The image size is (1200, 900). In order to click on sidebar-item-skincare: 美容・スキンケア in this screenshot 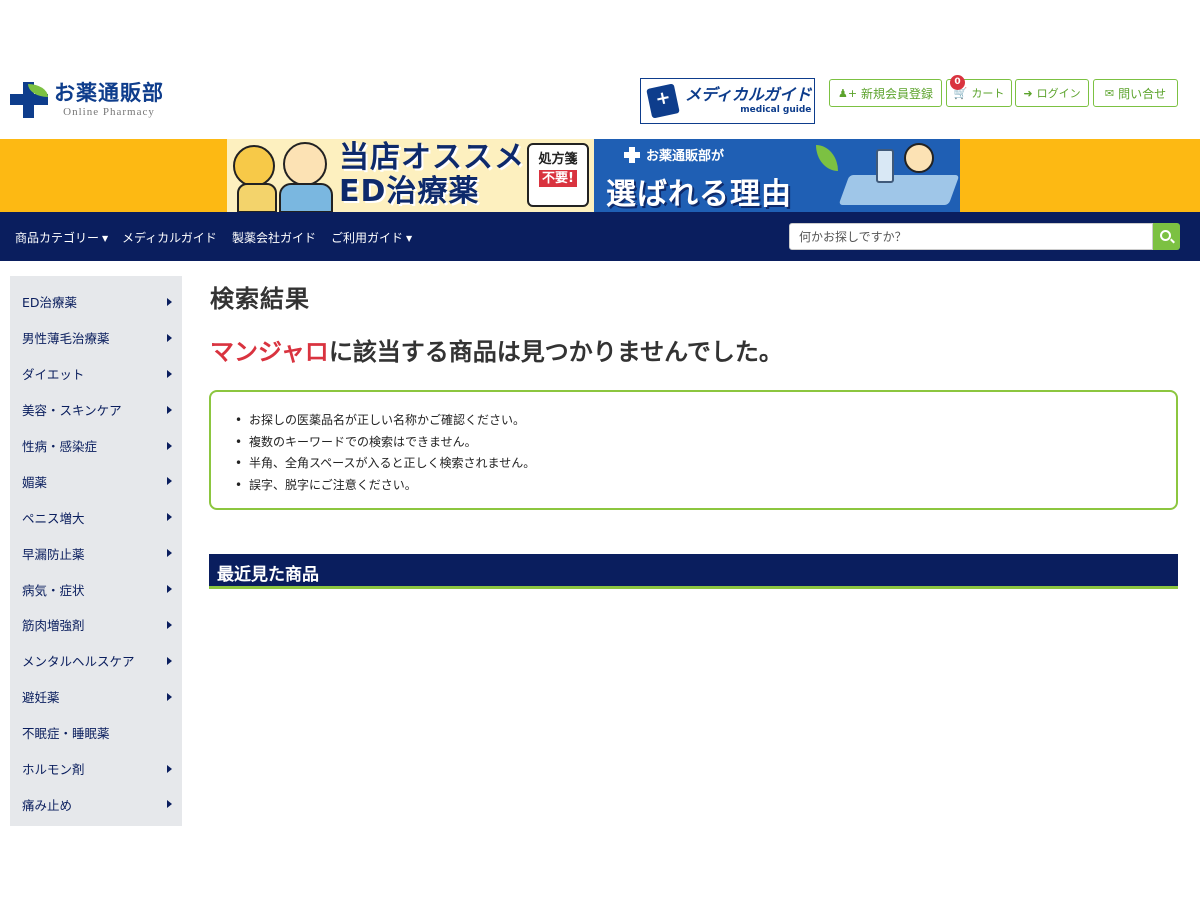, I will do `click(96, 410)`.